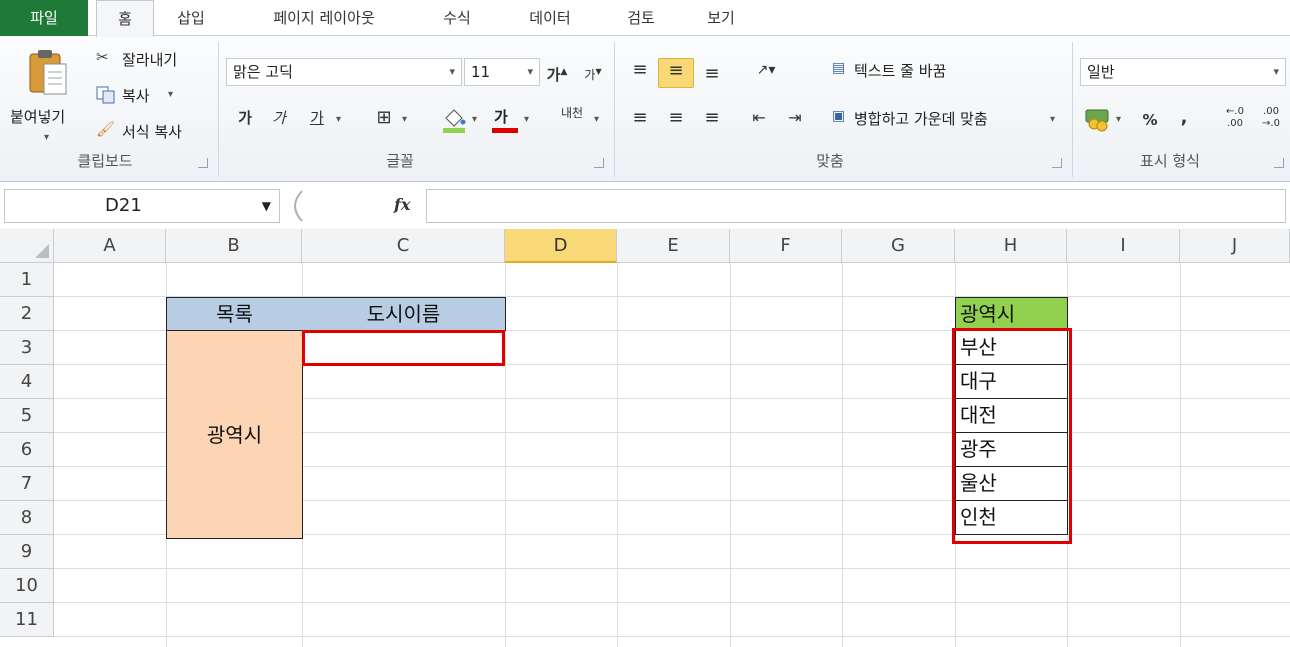 The image size is (1290, 647). Describe the element at coordinates (1107, 120) in the screenshot. I see `accounting-format-button: ▾` at that location.